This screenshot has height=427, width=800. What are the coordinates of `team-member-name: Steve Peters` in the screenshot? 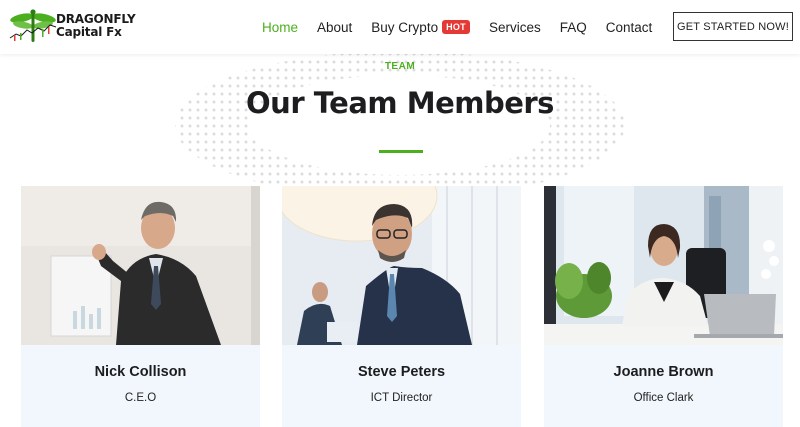 It's located at (401, 372).